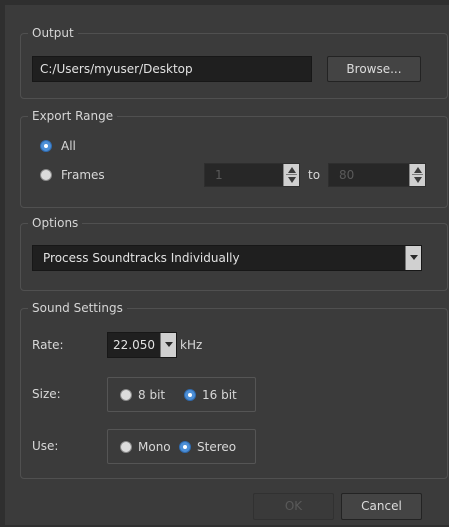 The width and height of the screenshot is (449, 527). Describe the element at coordinates (291, 175) in the screenshot. I see `from-frame-spinner` at that location.